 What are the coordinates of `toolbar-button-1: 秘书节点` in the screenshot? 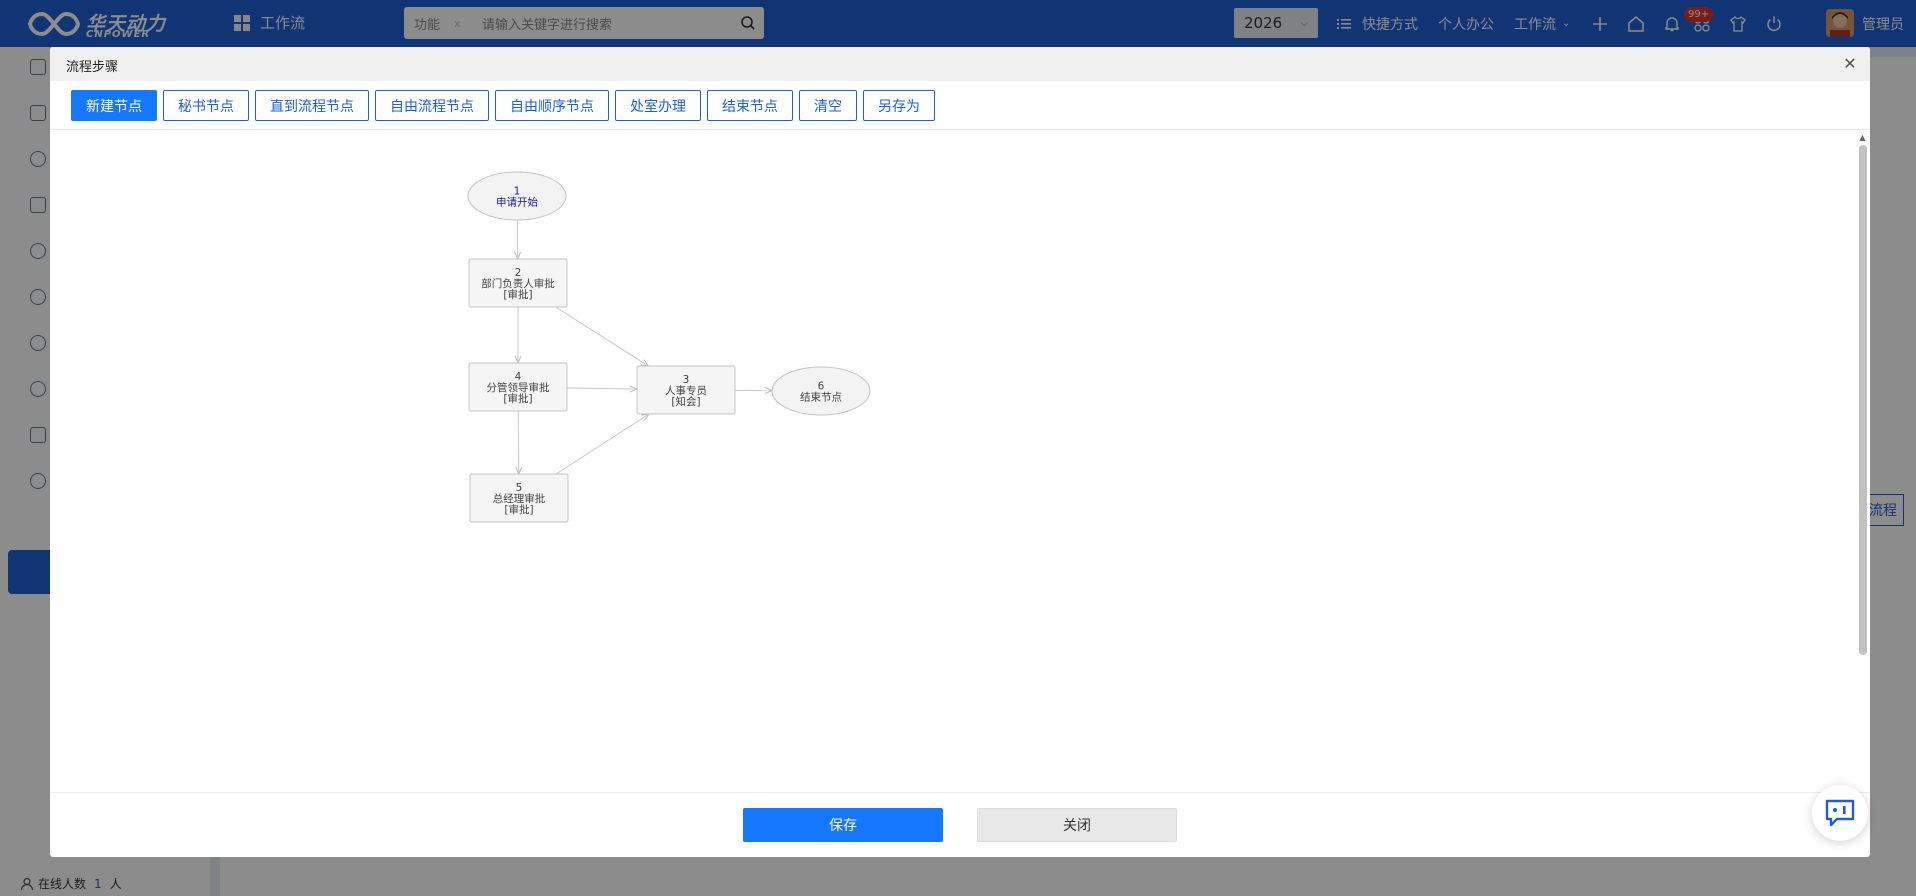 It's located at (206, 105).